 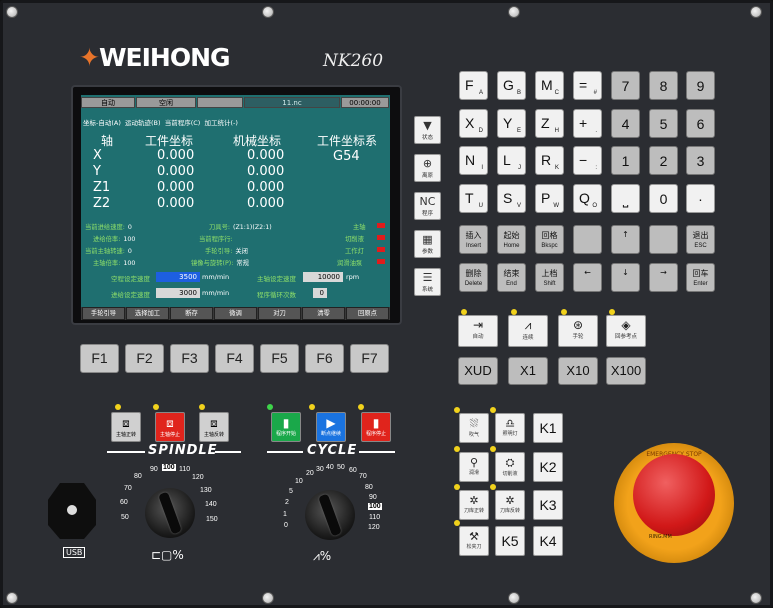 What do you see at coordinates (511, 277) in the screenshot?
I see `func-key-func_row2-1: 结束 End` at bounding box center [511, 277].